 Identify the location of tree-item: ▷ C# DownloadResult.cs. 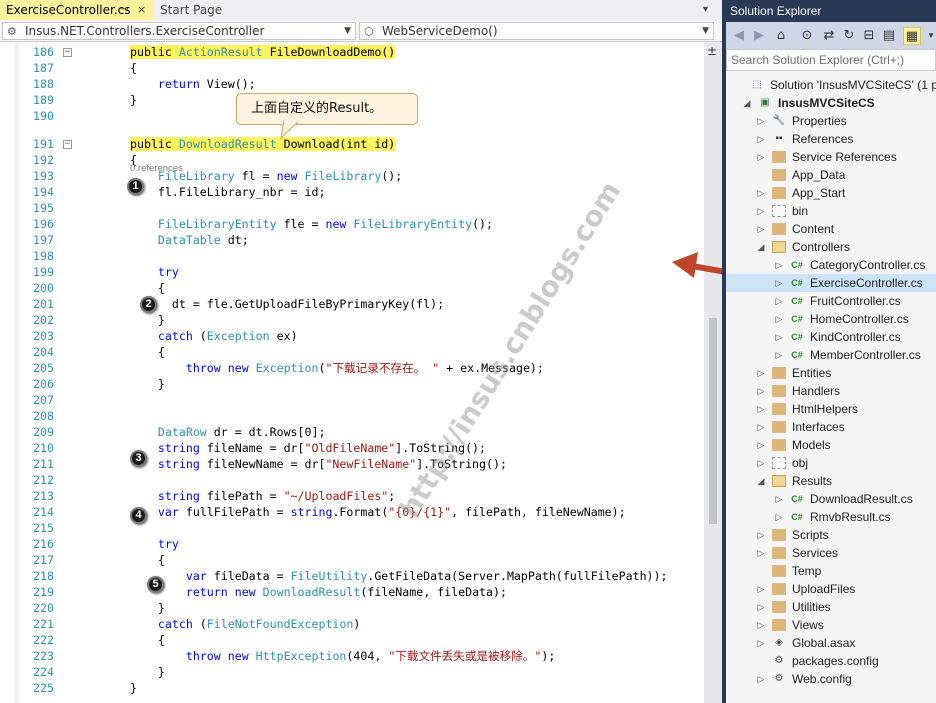
(831, 499).